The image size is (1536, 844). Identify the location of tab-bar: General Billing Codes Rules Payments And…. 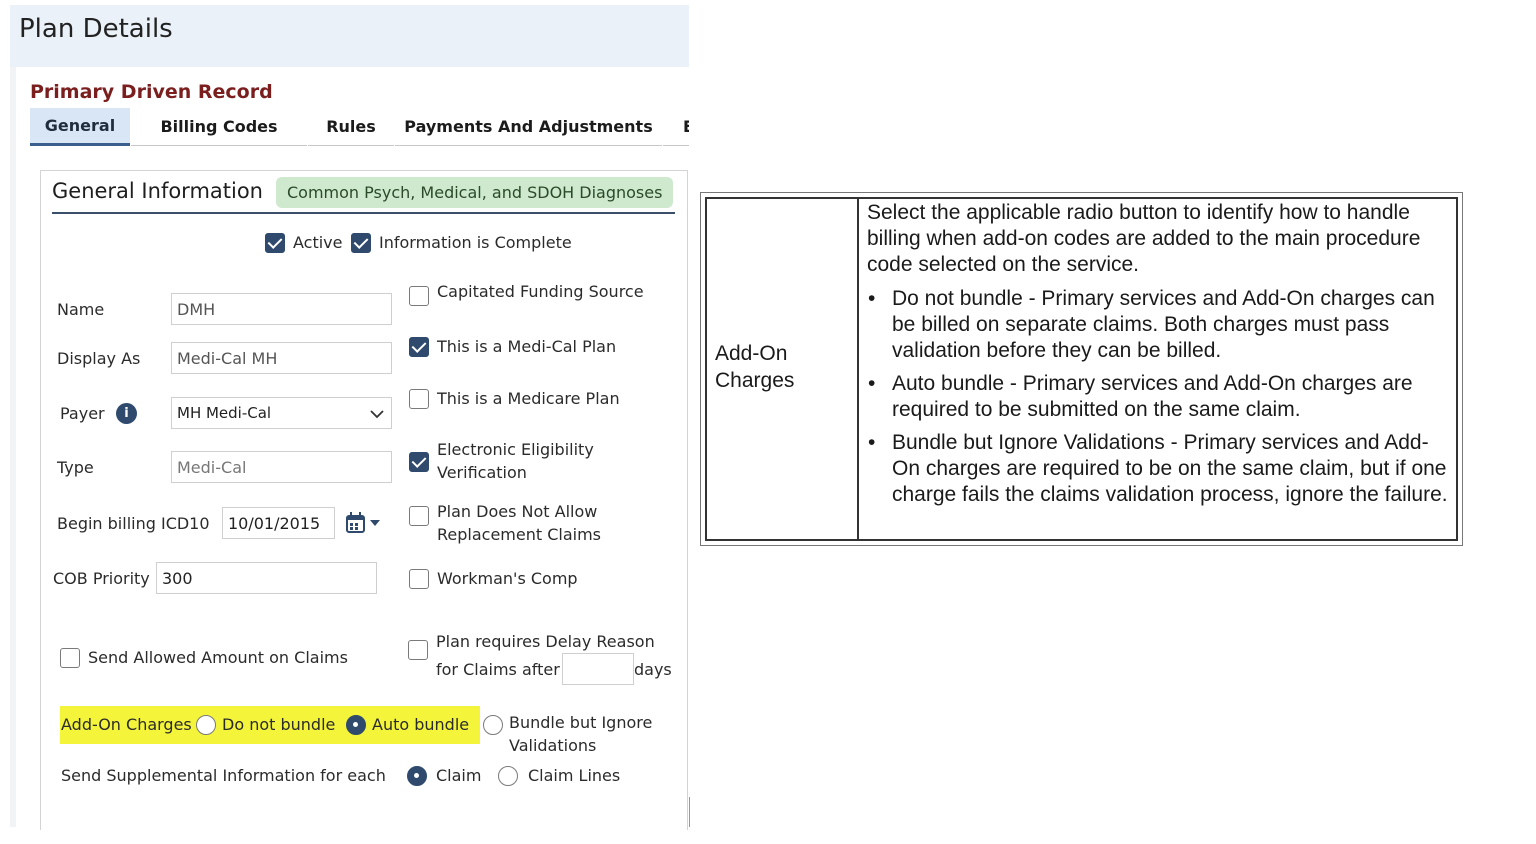
(359, 127).